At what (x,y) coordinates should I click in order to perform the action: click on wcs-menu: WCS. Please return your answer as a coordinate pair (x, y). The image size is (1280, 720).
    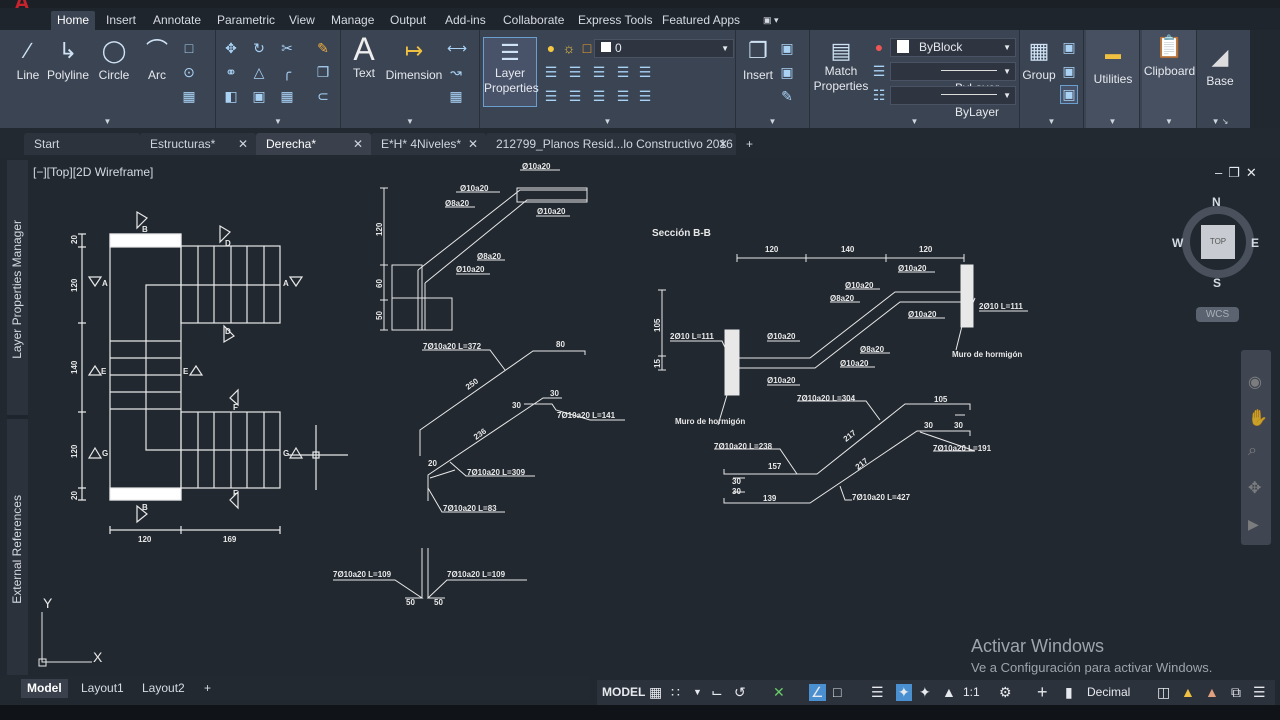
    Looking at the image, I should click on (1217, 314).